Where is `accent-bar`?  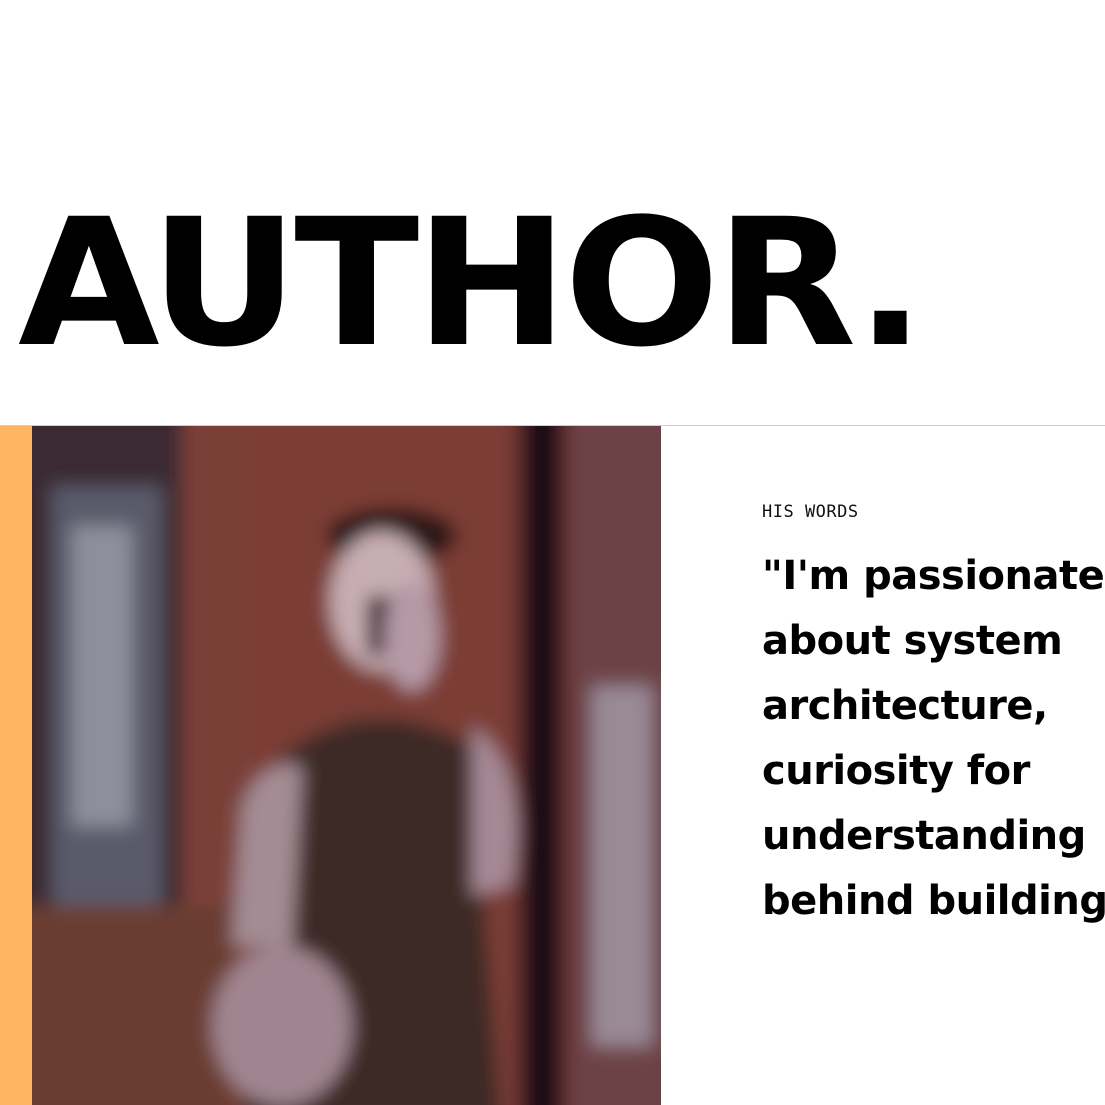 accent-bar is located at coordinates (16, 765).